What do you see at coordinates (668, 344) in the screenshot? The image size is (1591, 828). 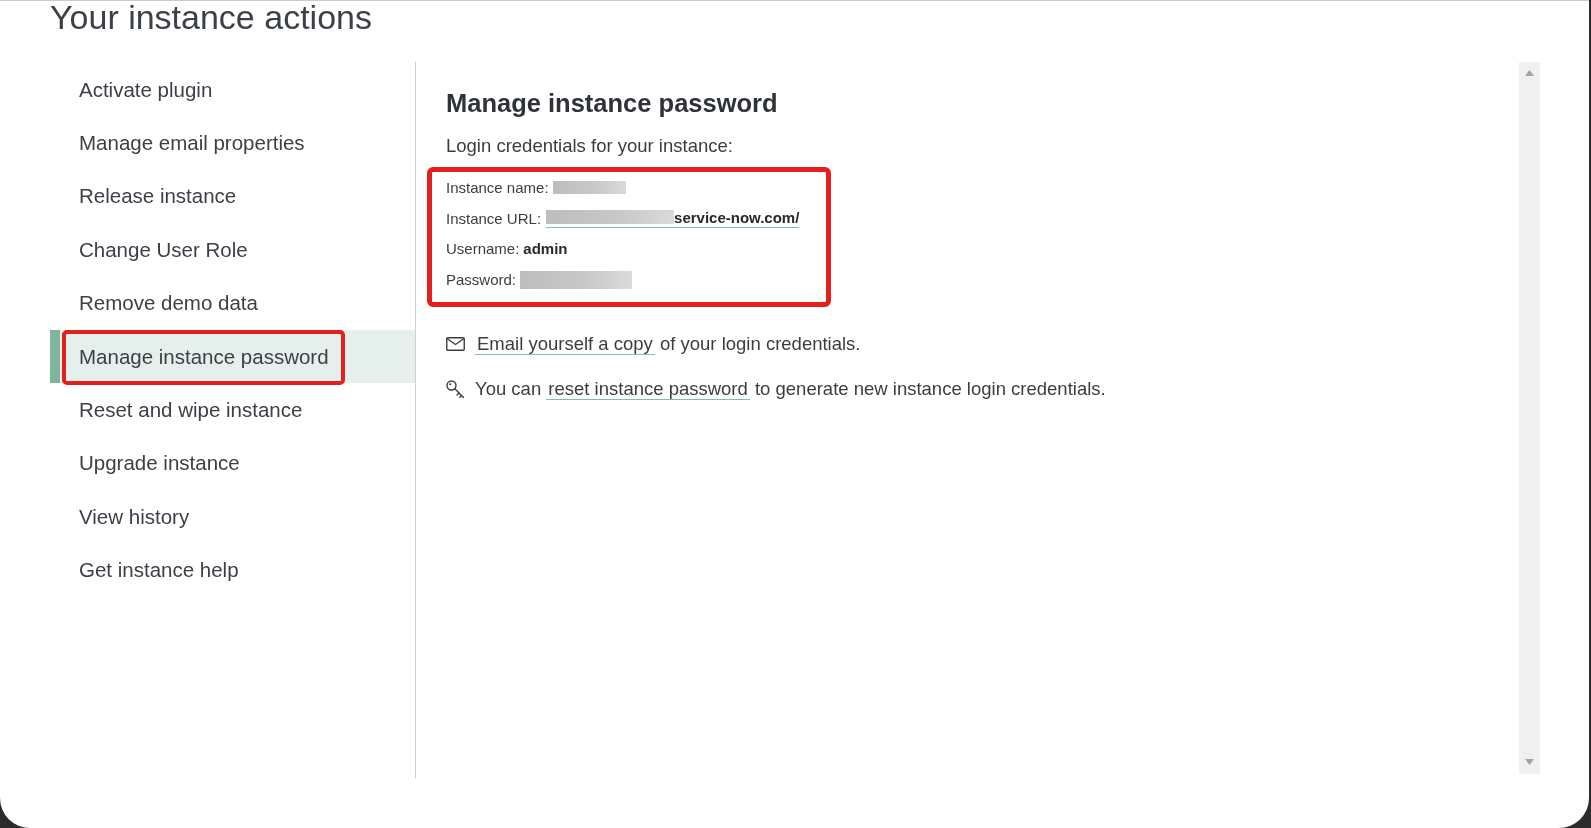 I see `action-text: Email yourself a copy of your login credentials.` at bounding box center [668, 344].